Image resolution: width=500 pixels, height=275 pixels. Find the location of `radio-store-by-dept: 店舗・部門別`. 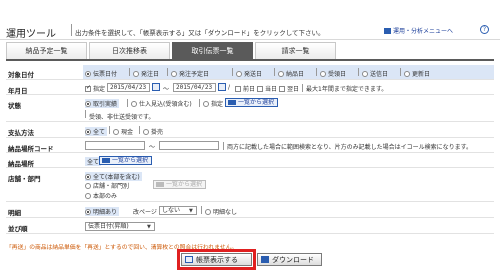

radio-store-by-dept: 店舗・部門別 is located at coordinates (107, 185).